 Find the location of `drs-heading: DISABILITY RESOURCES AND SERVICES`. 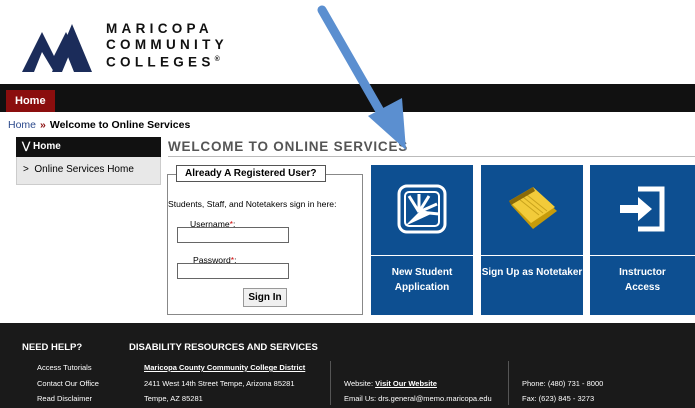

drs-heading: DISABILITY RESOURCES AND SERVICES is located at coordinates (223, 347).